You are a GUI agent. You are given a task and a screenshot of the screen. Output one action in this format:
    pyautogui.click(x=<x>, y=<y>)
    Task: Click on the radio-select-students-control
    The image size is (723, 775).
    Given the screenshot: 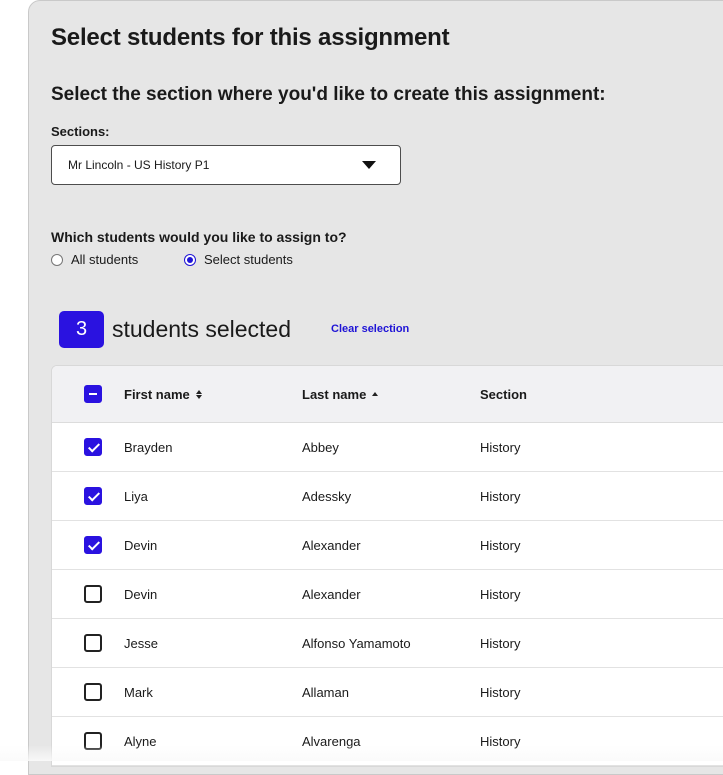 What is the action you would take?
    pyautogui.click(x=190, y=259)
    